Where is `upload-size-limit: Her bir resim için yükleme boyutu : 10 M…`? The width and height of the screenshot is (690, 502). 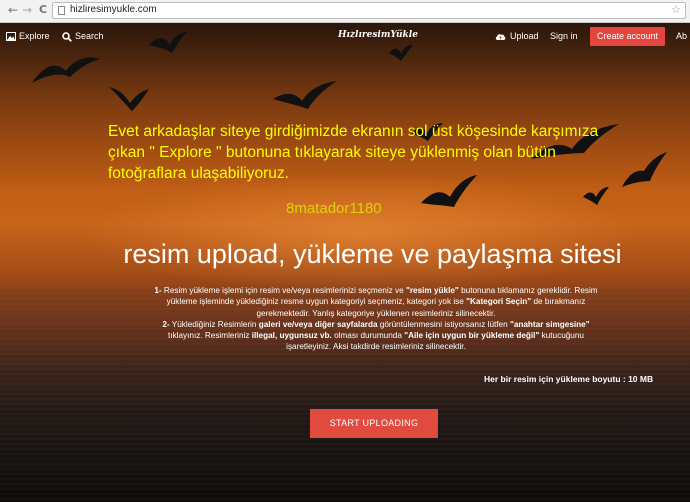
upload-size-limit: Her bir resim için yükleme boyutu : 10 M… is located at coordinates (569, 379).